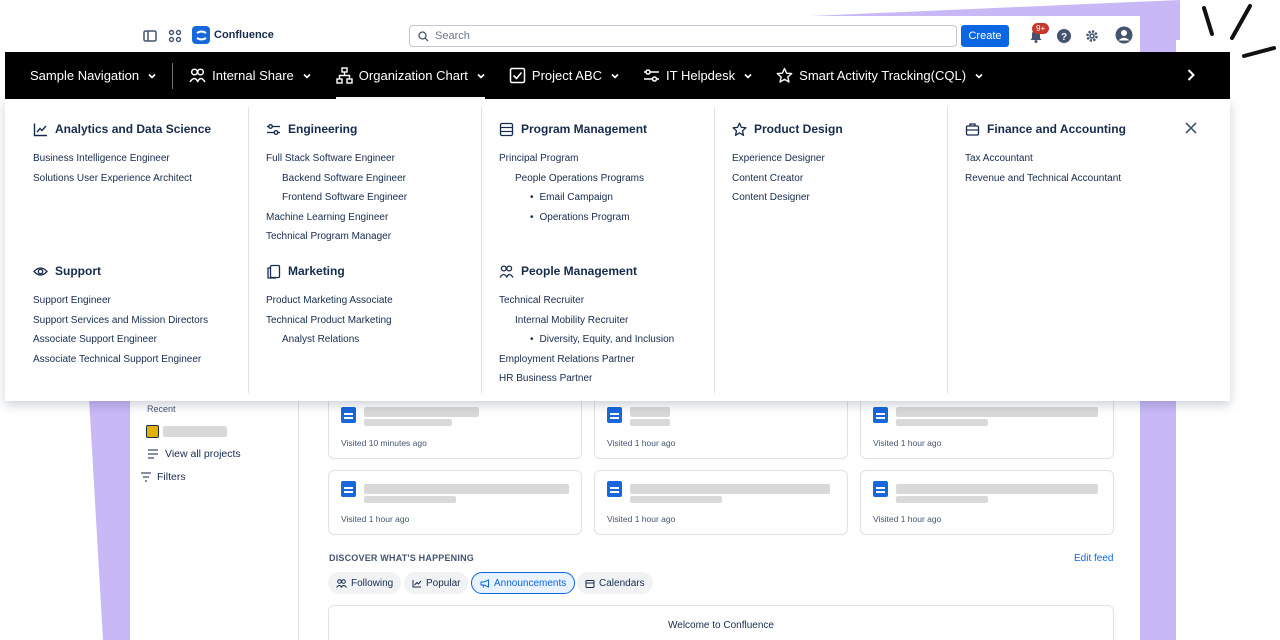 Image resolution: width=1280 pixels, height=640 pixels. I want to click on menu-link: Frontend Software Engineer, so click(336, 198).